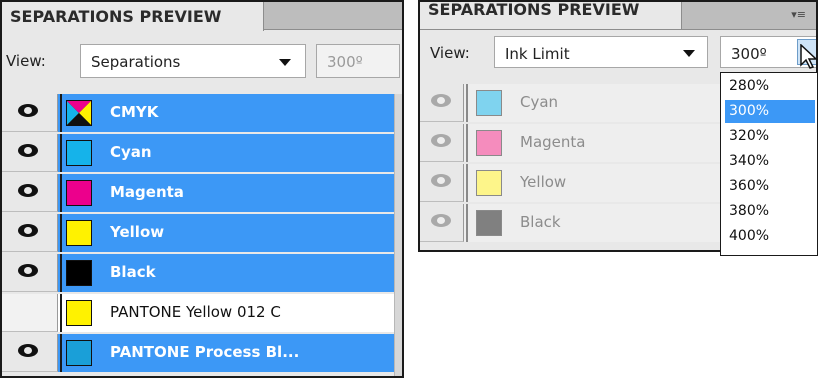 This screenshot has width=820, height=378. Describe the element at coordinates (809, 56) in the screenshot. I see `mouse-cursor-icon` at that location.